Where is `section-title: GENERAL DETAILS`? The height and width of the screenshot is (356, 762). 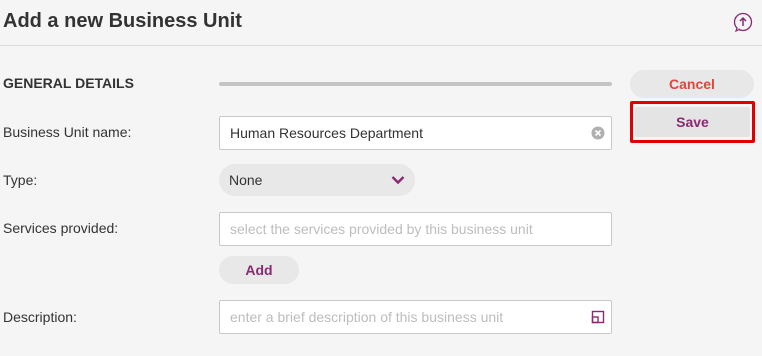
section-title: GENERAL DETAILS is located at coordinates (68, 83).